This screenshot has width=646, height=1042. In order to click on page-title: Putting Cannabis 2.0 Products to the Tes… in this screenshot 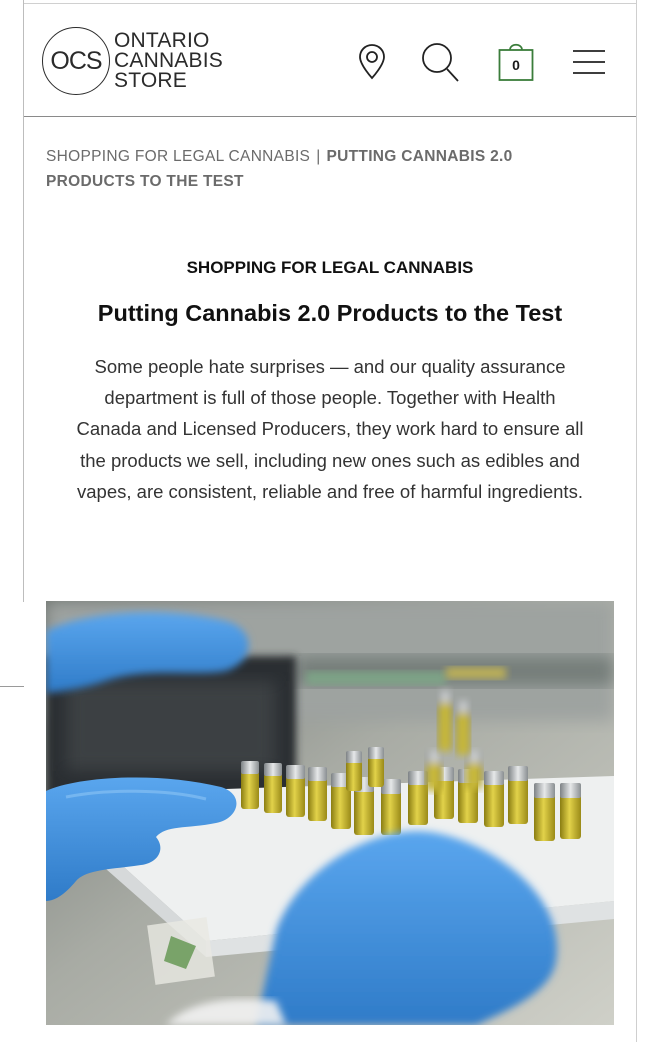, I will do `click(330, 313)`.